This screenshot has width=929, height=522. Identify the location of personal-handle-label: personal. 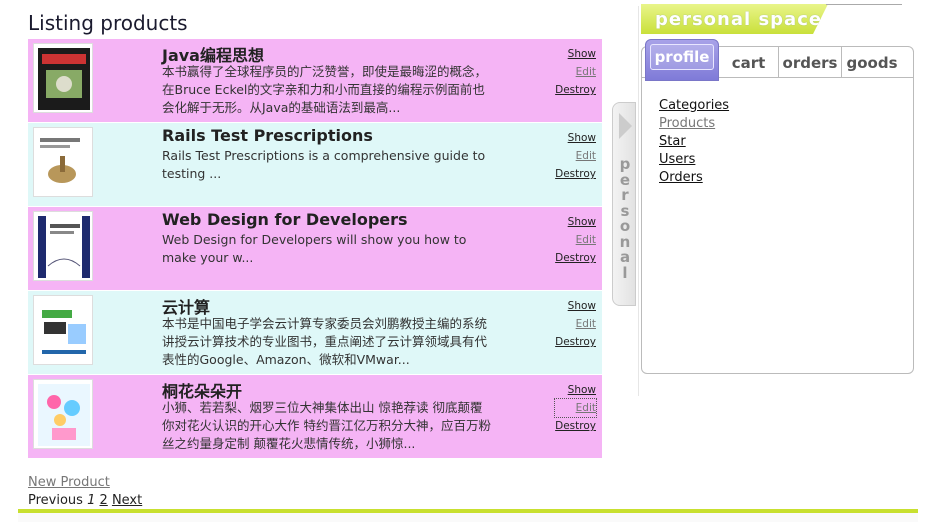
(625, 218).